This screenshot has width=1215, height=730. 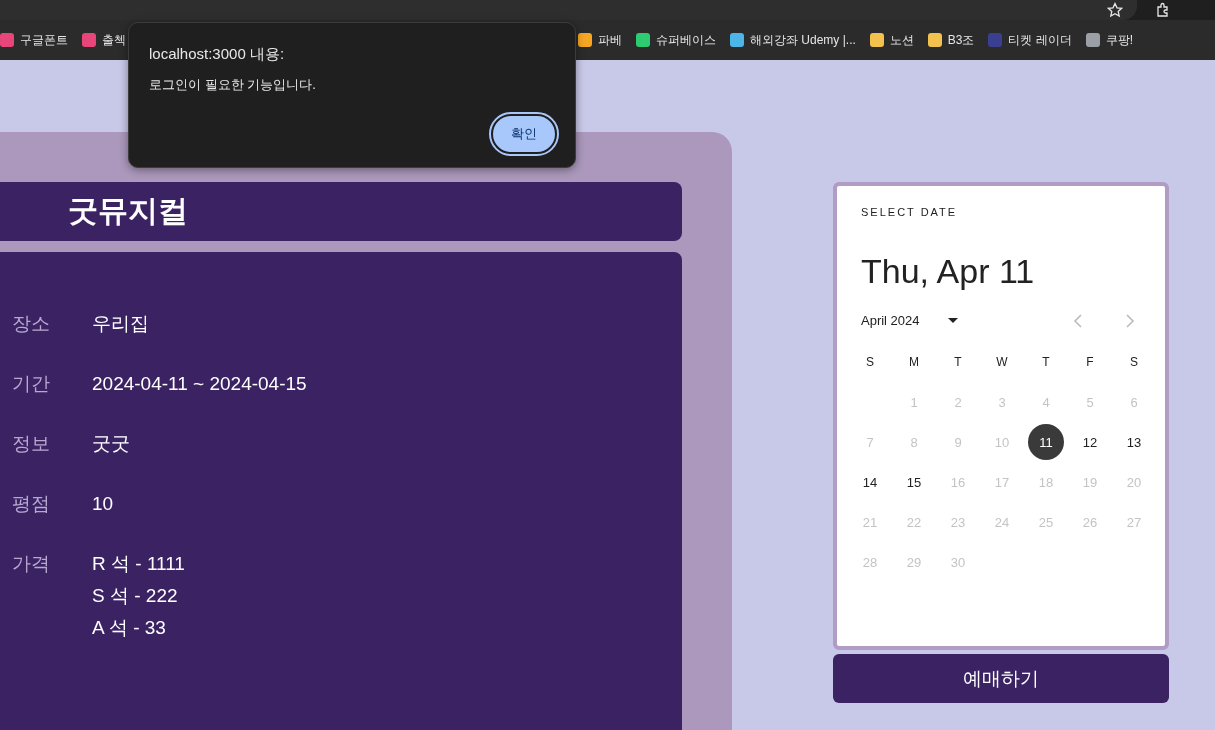 I want to click on day-button: 29, so click(x=914, y=562).